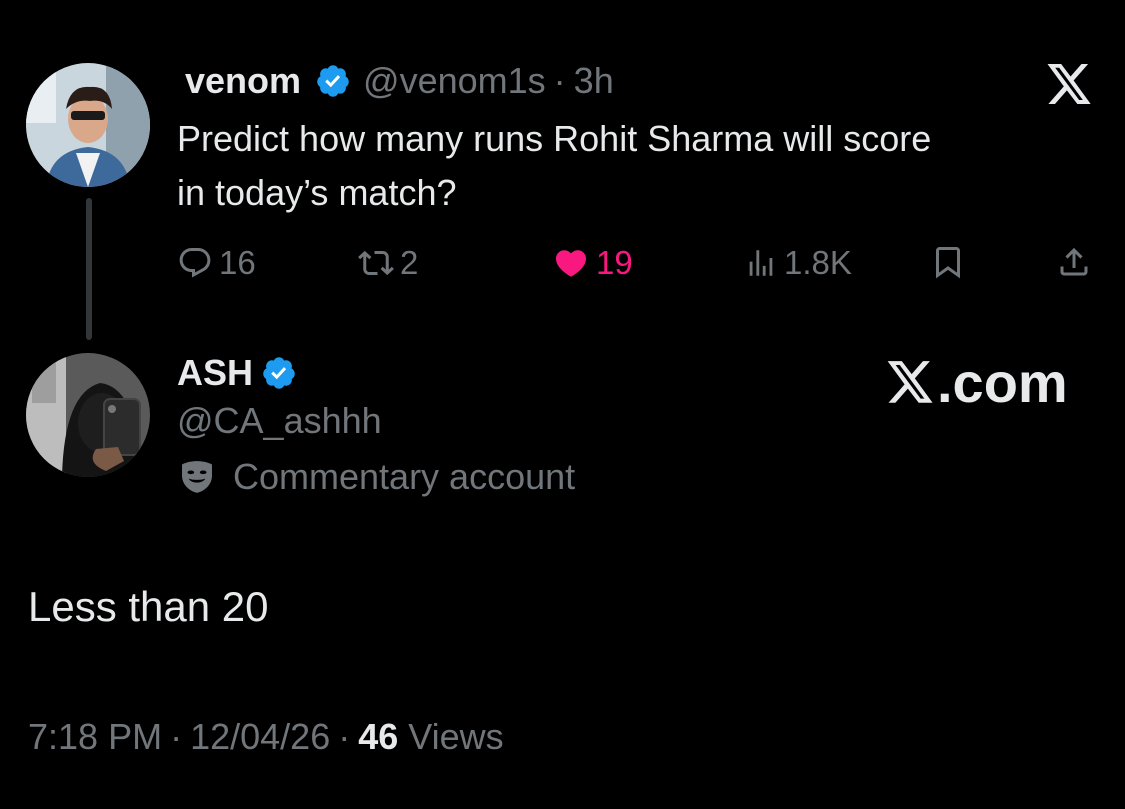  What do you see at coordinates (333, 81) in the screenshot?
I see `verified-badge-icon` at bounding box center [333, 81].